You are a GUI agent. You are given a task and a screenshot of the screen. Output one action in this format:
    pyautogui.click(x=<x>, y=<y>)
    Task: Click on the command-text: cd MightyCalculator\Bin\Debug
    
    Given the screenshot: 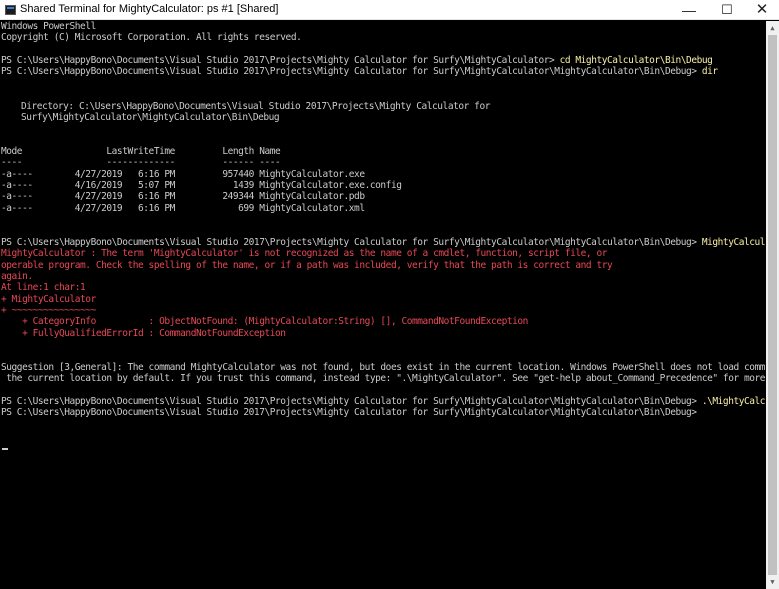 What is the action you would take?
    pyautogui.click(x=636, y=61)
    